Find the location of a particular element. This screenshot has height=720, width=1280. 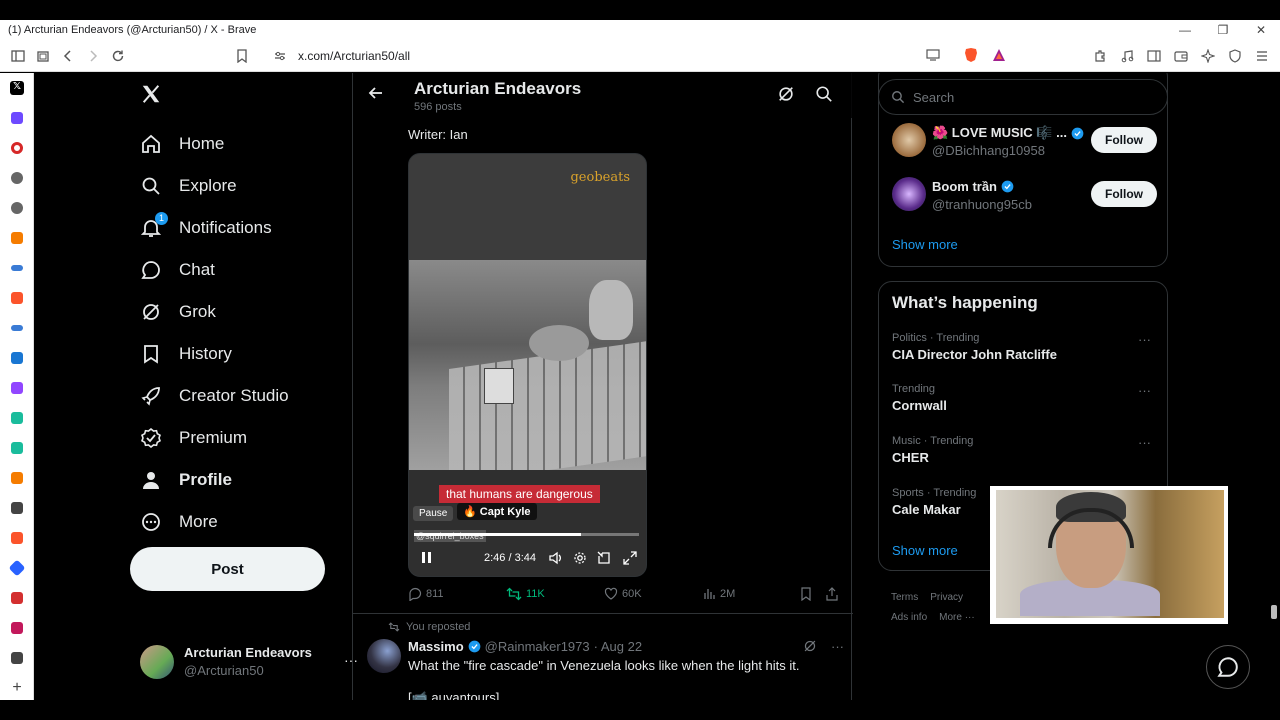

tweet-date: · Aug 22 is located at coordinates (618, 646).